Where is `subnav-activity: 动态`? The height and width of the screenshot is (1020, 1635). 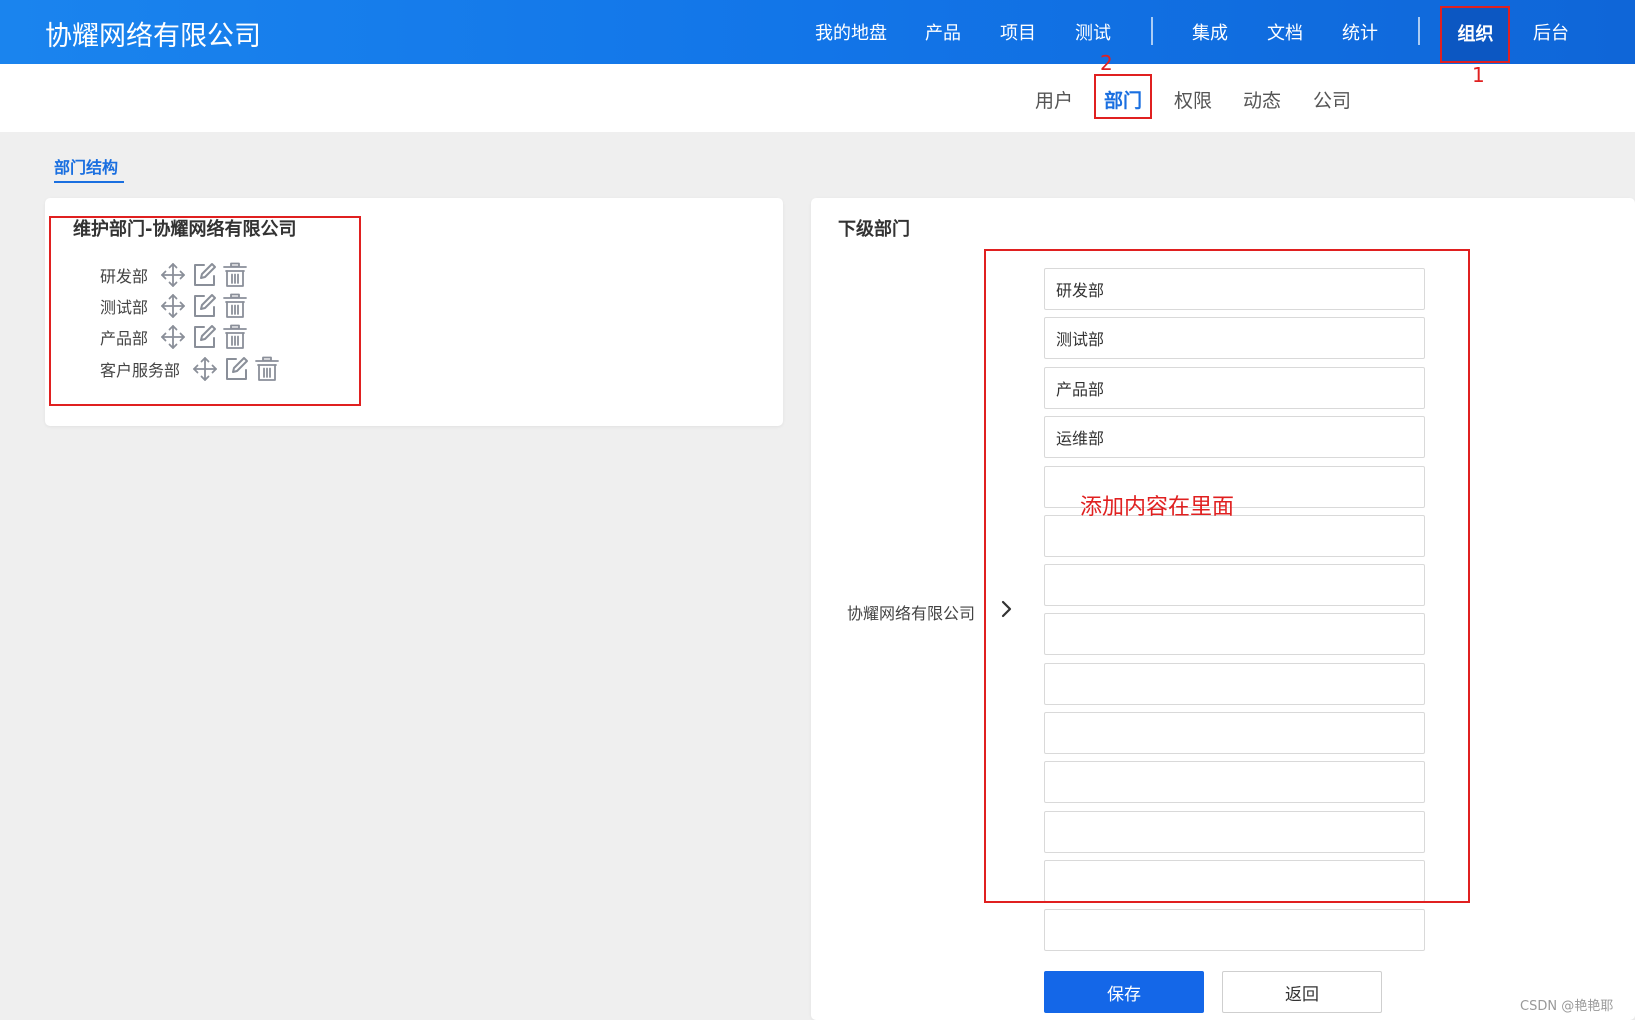
subnav-activity: 动态 is located at coordinates (1262, 99).